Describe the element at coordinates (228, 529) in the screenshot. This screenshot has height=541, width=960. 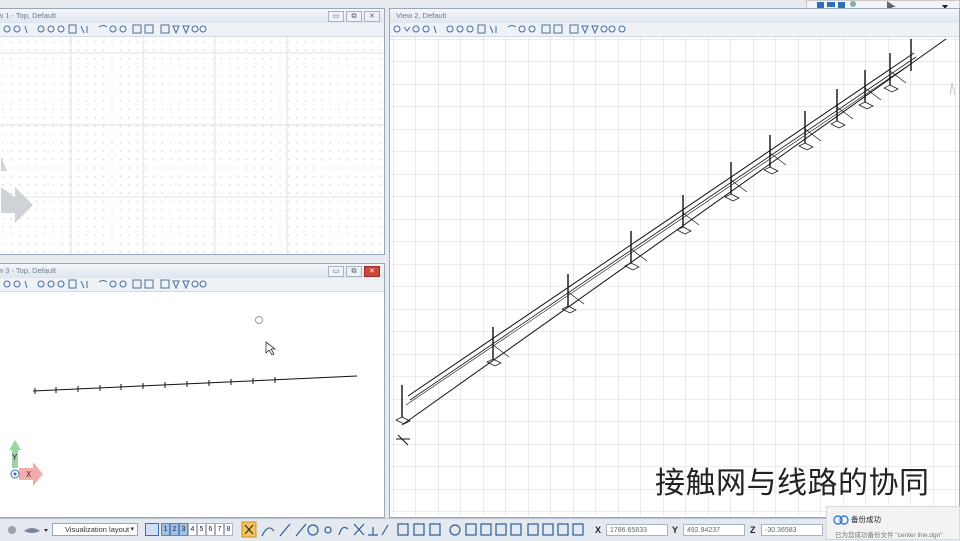
I see `level-button-8: 8` at that location.